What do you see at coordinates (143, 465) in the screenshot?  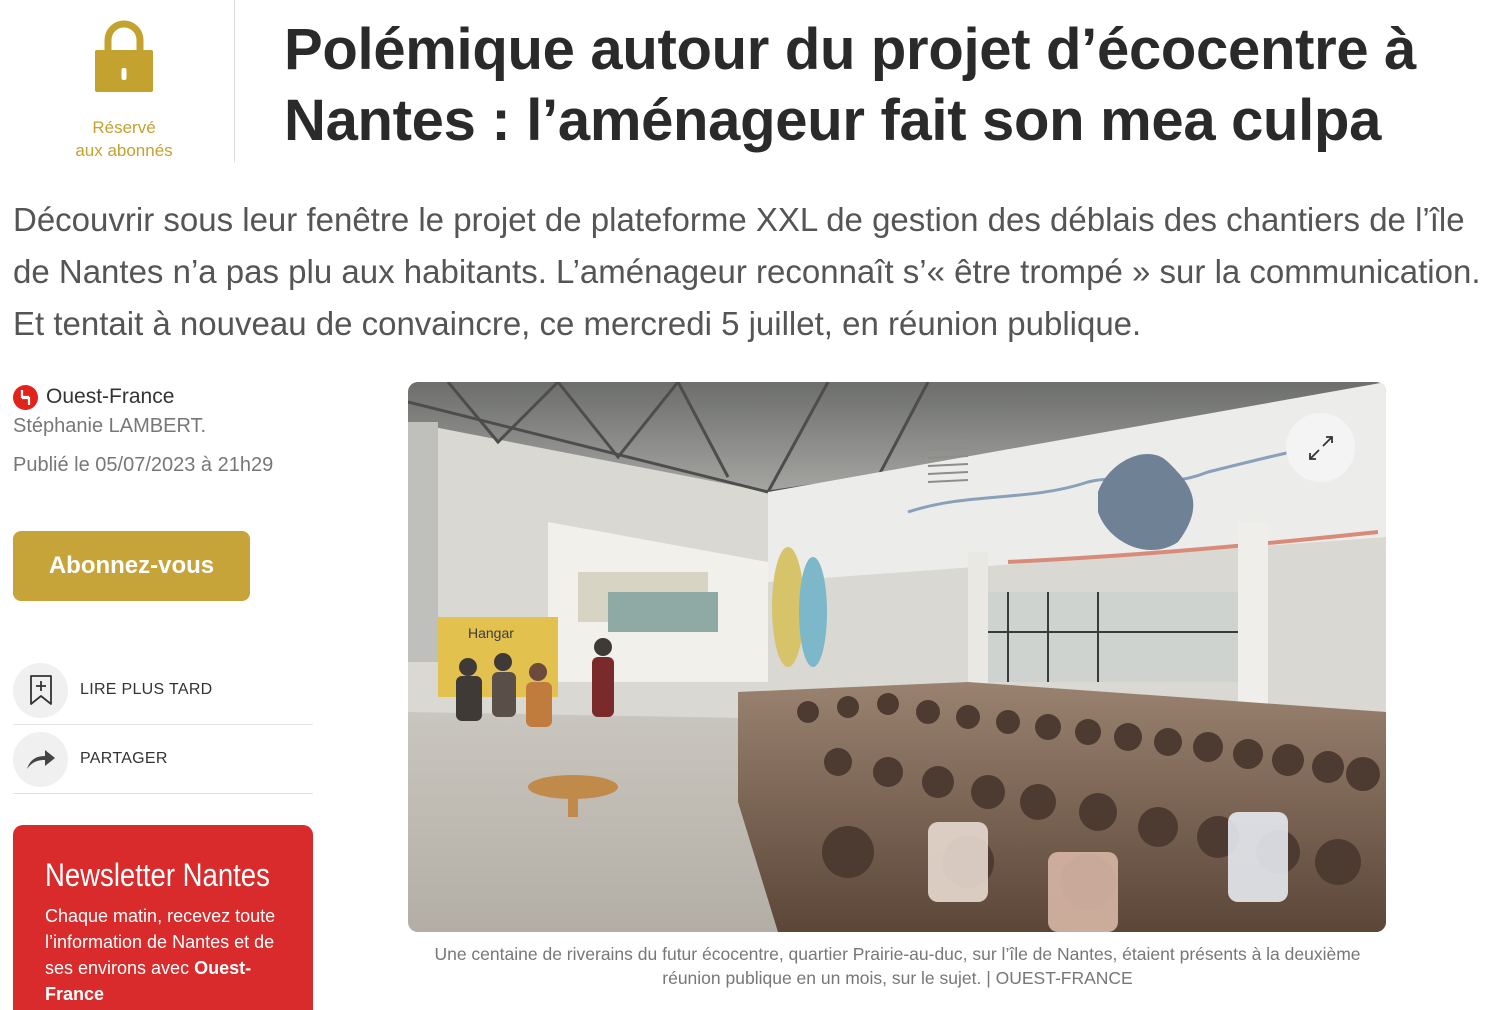 I see `publish-date: Publié le 05/07/2023 à 21h29` at bounding box center [143, 465].